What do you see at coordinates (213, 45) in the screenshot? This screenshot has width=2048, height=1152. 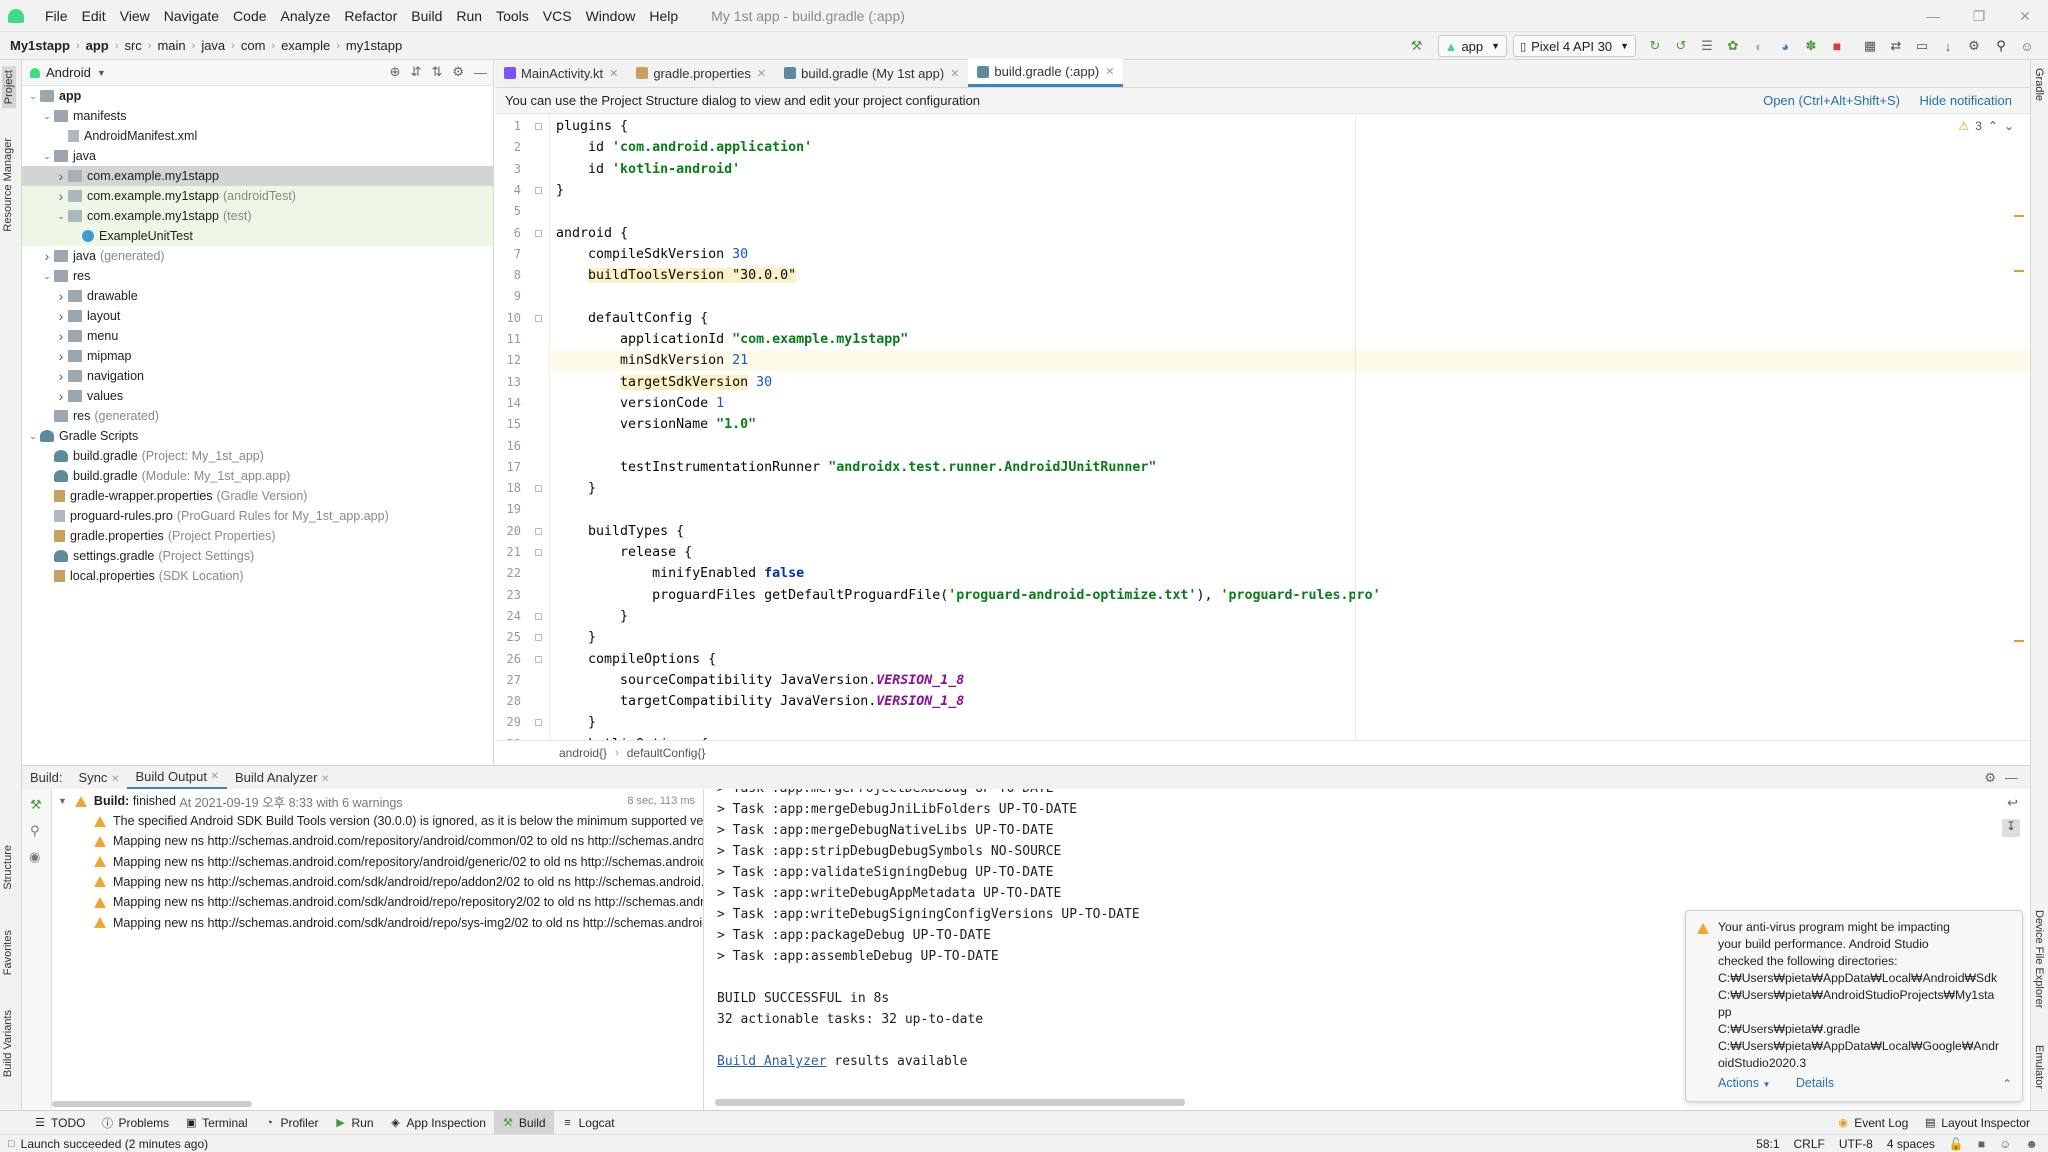 I see `breadcrumb-item: java` at bounding box center [213, 45].